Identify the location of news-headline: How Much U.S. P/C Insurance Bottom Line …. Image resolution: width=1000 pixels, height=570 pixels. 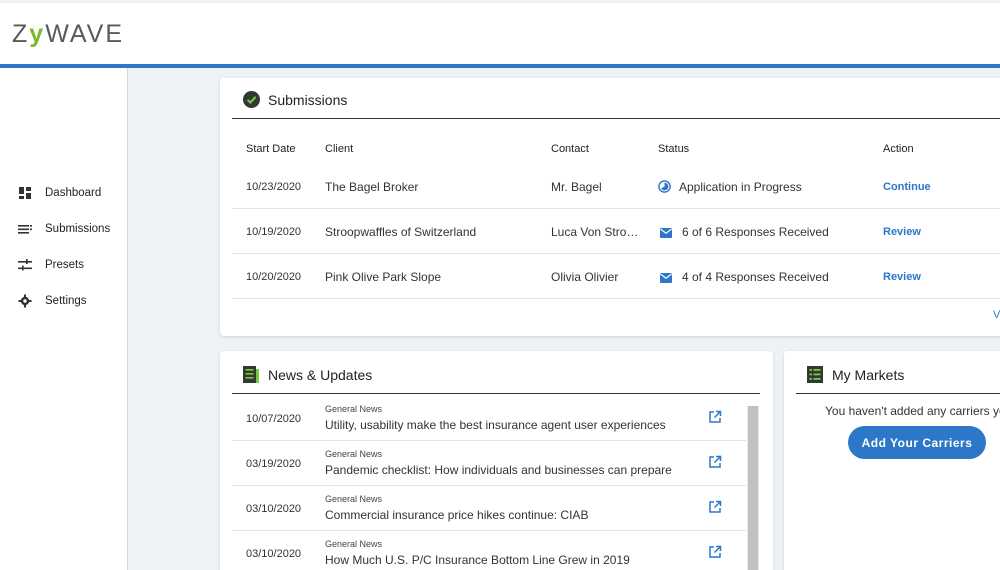
(477, 560).